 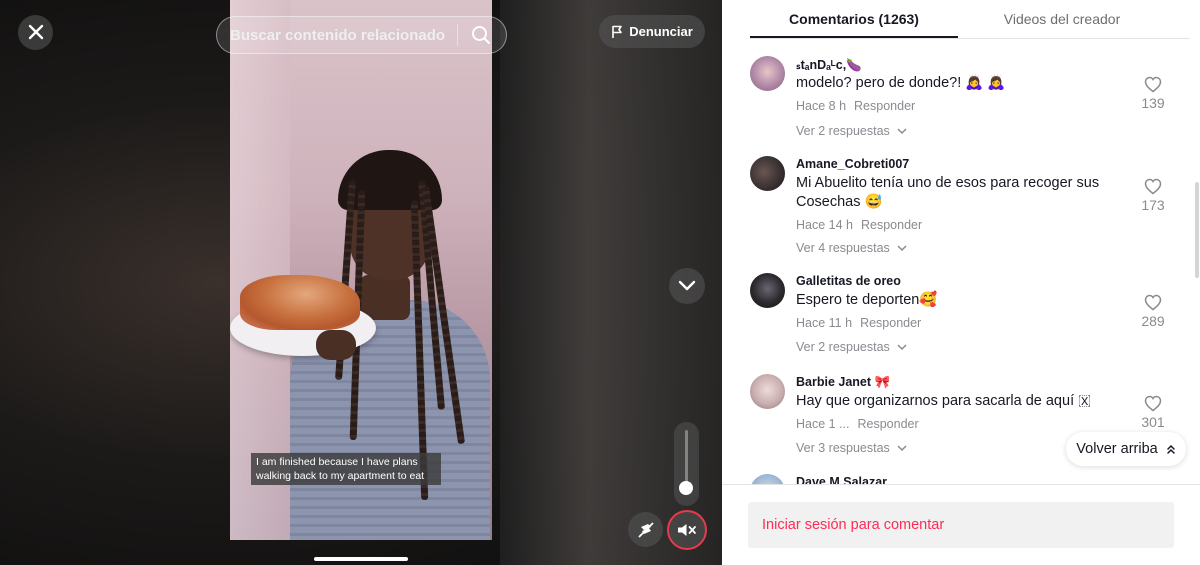 What do you see at coordinates (686, 464) in the screenshot?
I see `volume-slider` at bounding box center [686, 464].